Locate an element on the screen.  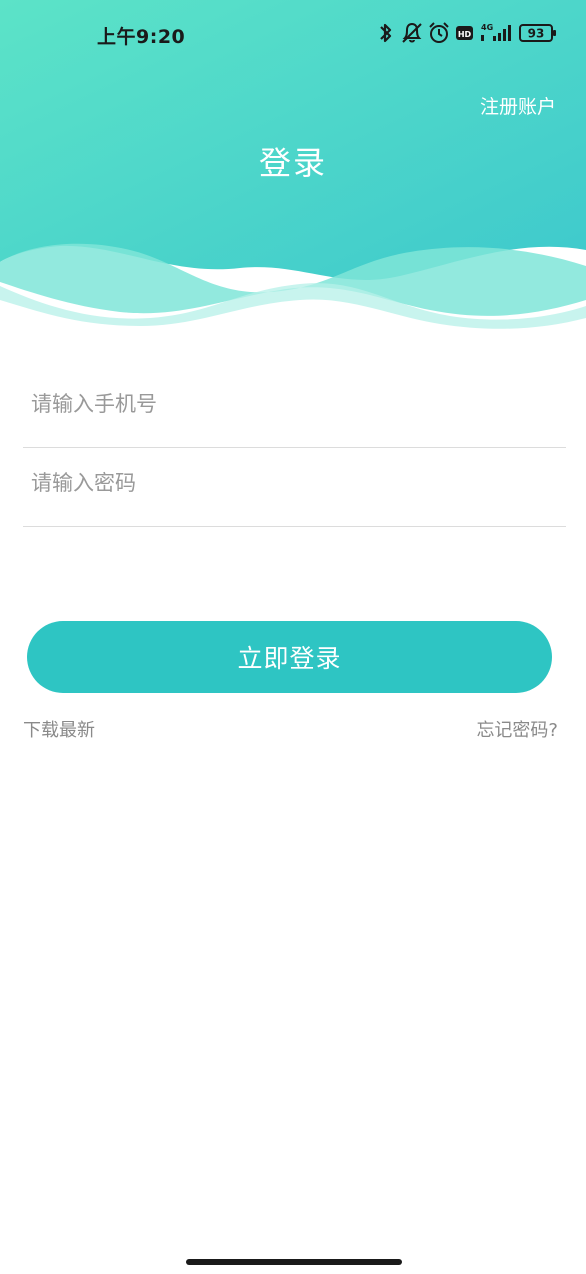
login-button: 立即登录 is located at coordinates (289, 657).